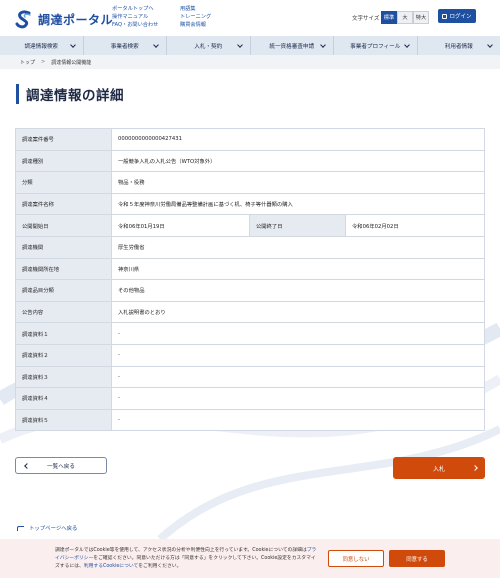  I want to click on site-logo: 調達ポータル, so click(63, 19).